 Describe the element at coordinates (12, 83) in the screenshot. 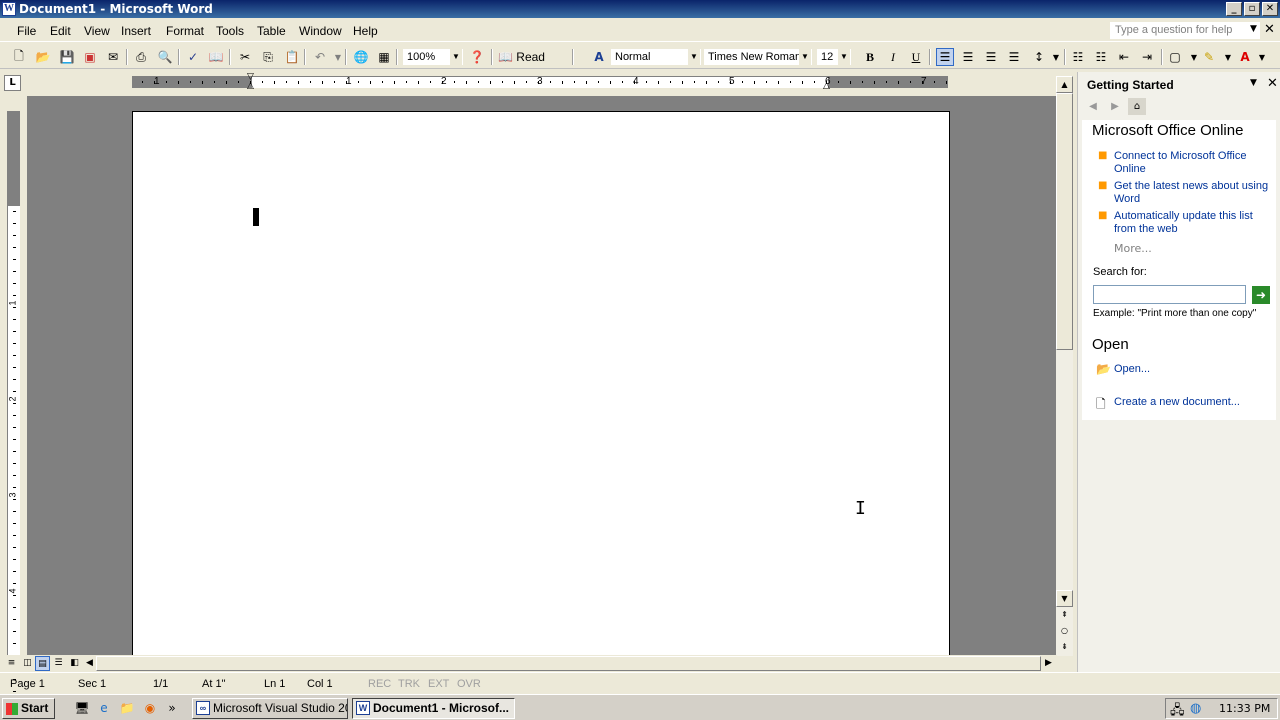

I see `tab-selector: L` at that location.